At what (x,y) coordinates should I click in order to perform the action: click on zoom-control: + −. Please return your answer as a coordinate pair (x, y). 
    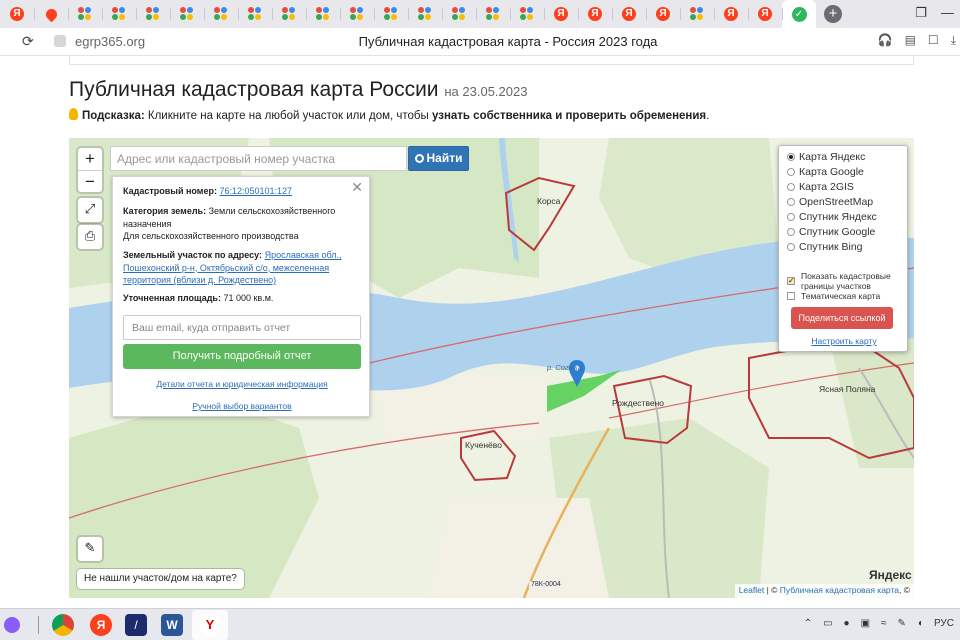
    Looking at the image, I should click on (90, 170).